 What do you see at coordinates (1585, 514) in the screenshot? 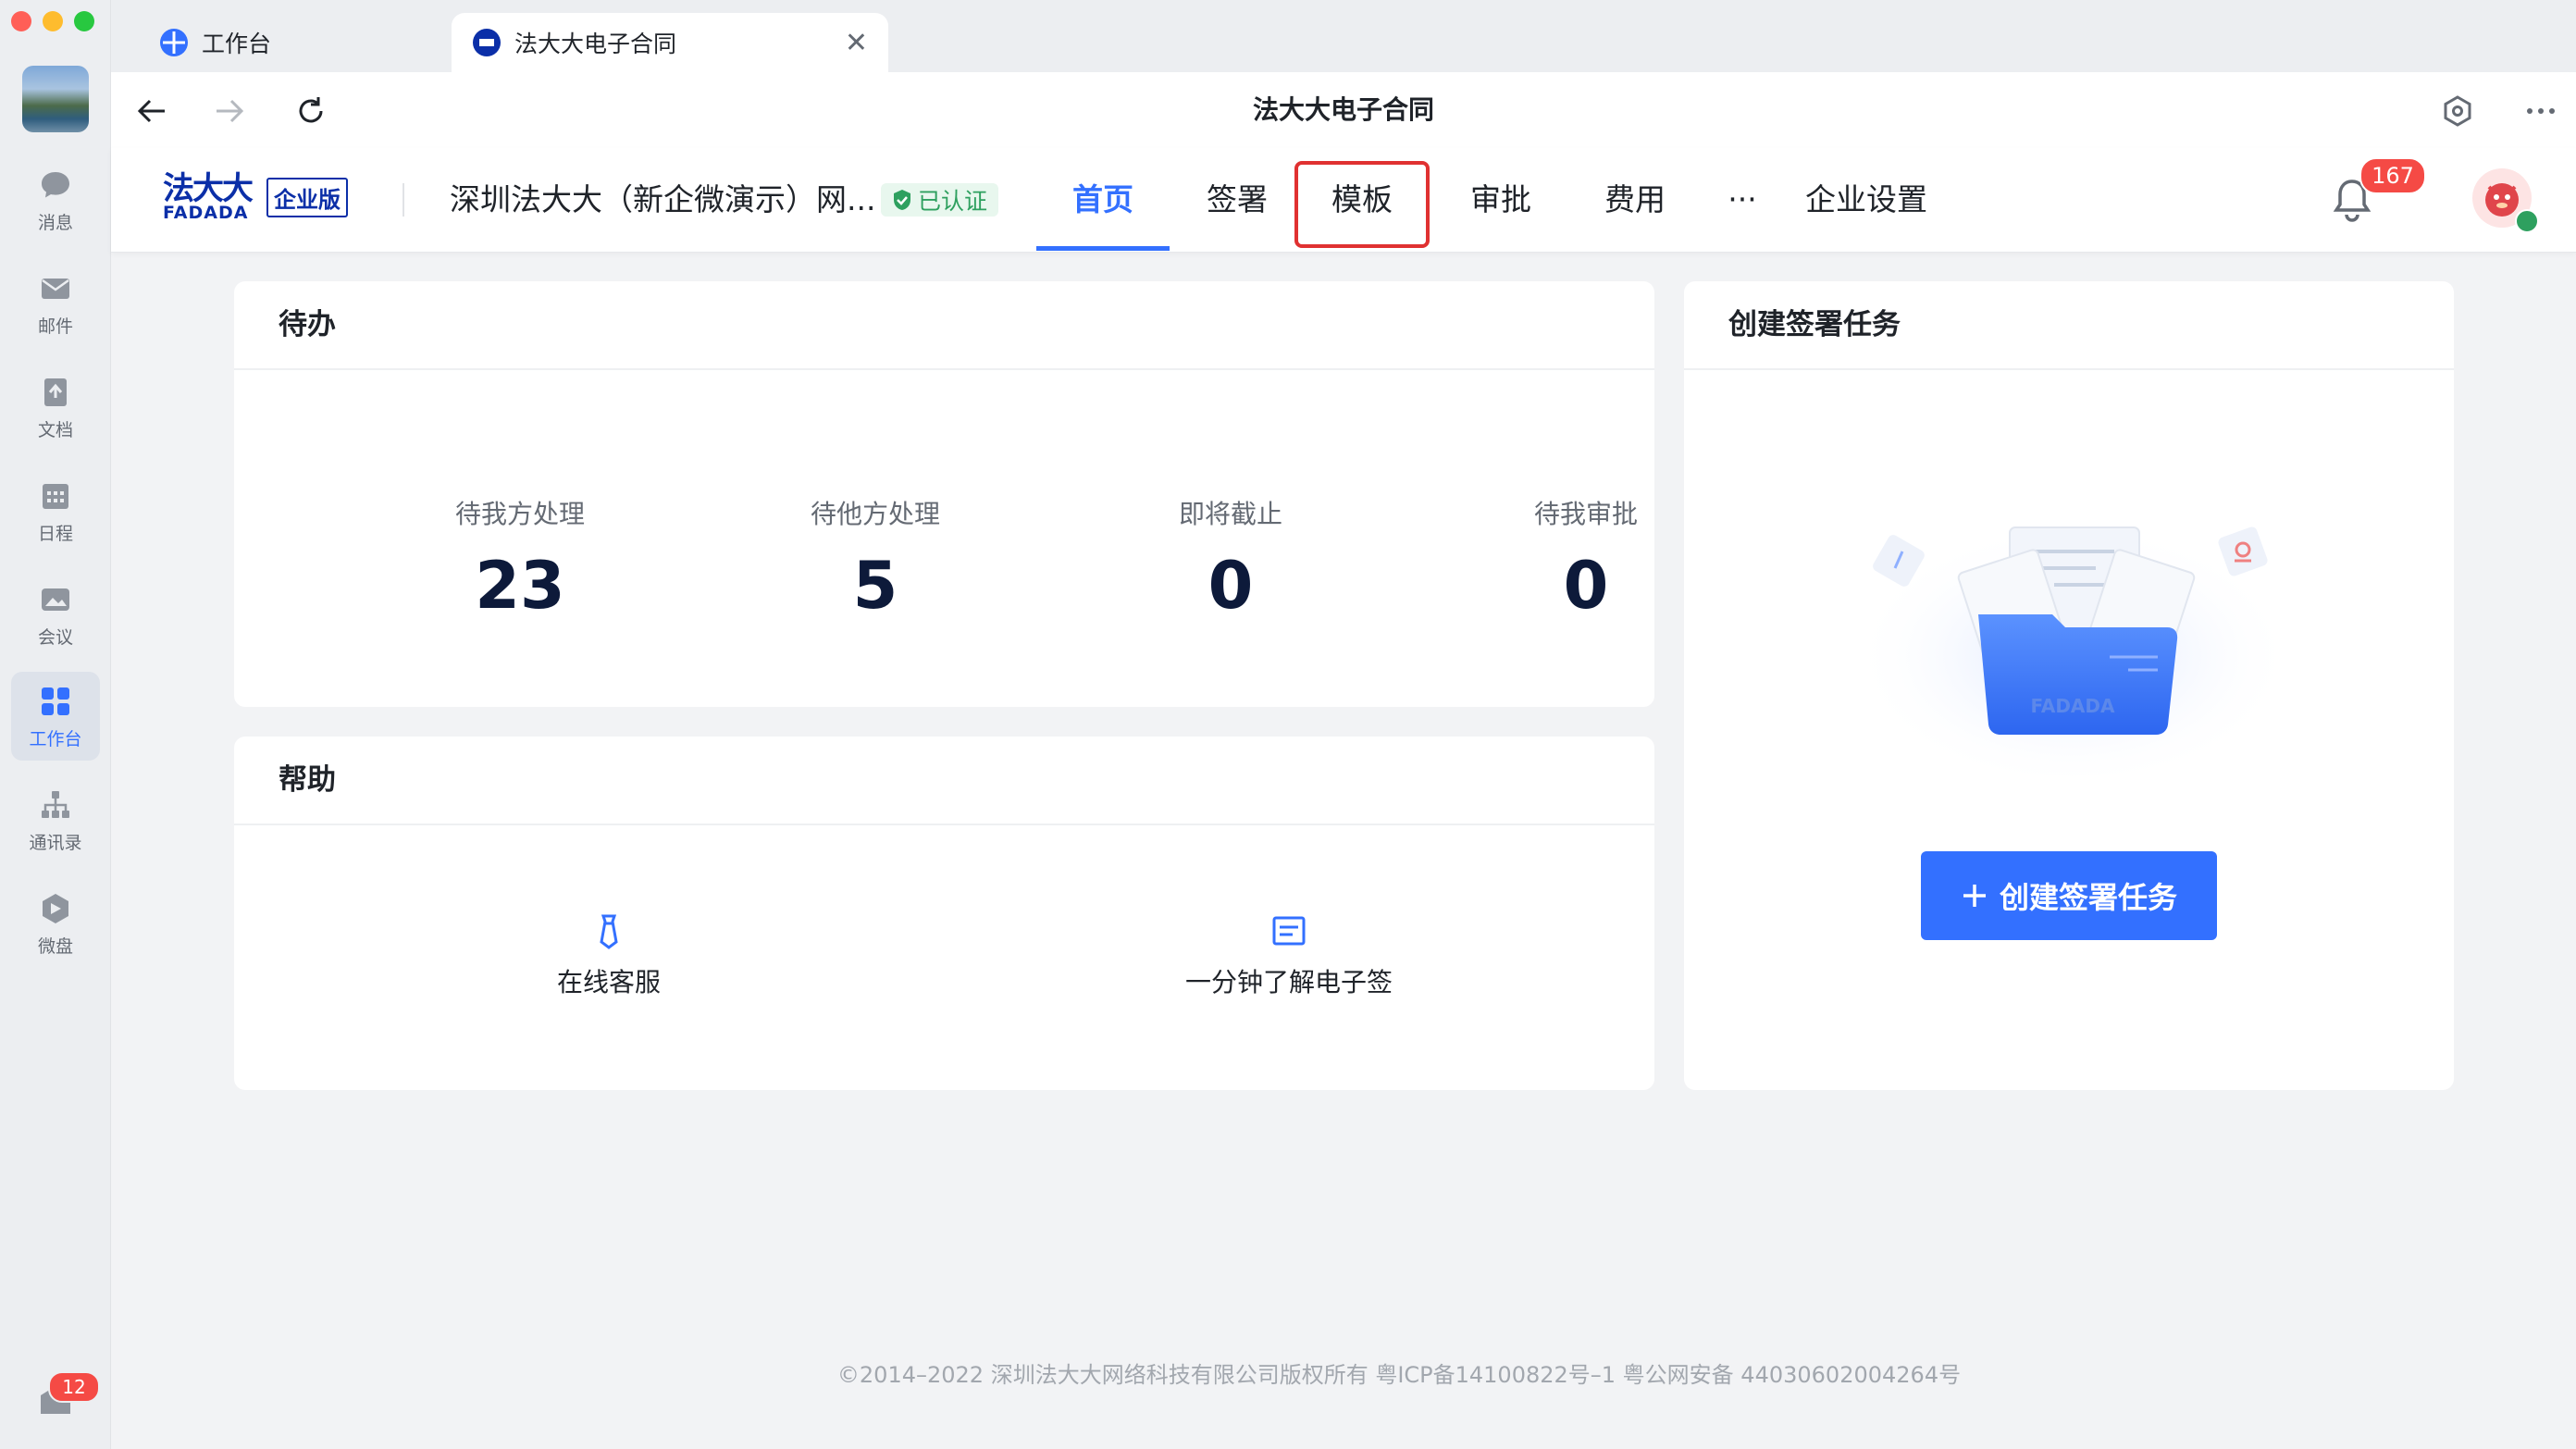
I see `stat-label: 待我审批` at bounding box center [1585, 514].